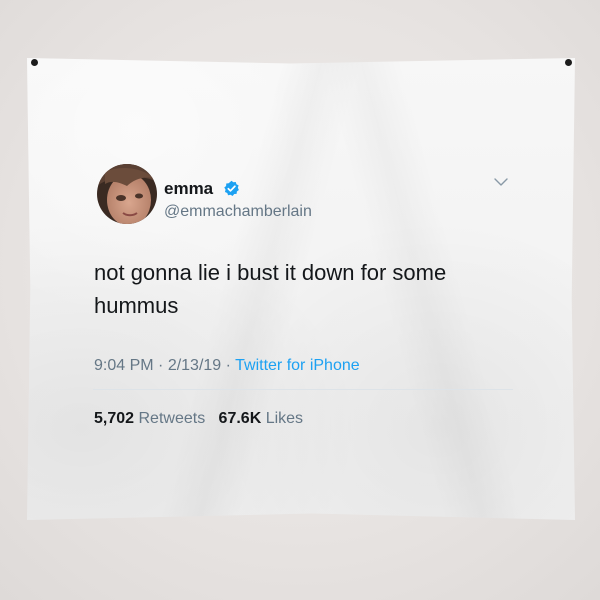 The height and width of the screenshot is (600, 600). Describe the element at coordinates (127, 194) in the screenshot. I see `avatar` at that location.